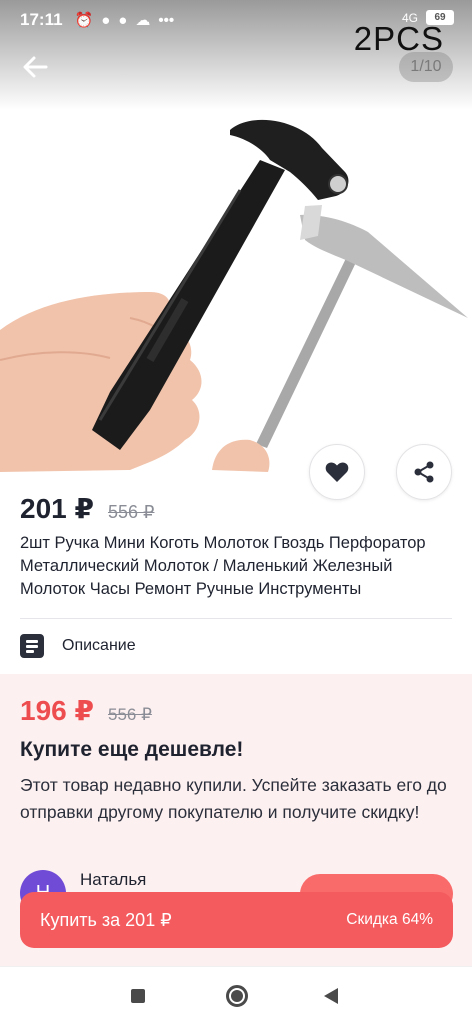 The width and height of the screenshot is (472, 1024). What do you see at coordinates (57, 508) in the screenshot?
I see `current-price: 201 ₽` at bounding box center [57, 508].